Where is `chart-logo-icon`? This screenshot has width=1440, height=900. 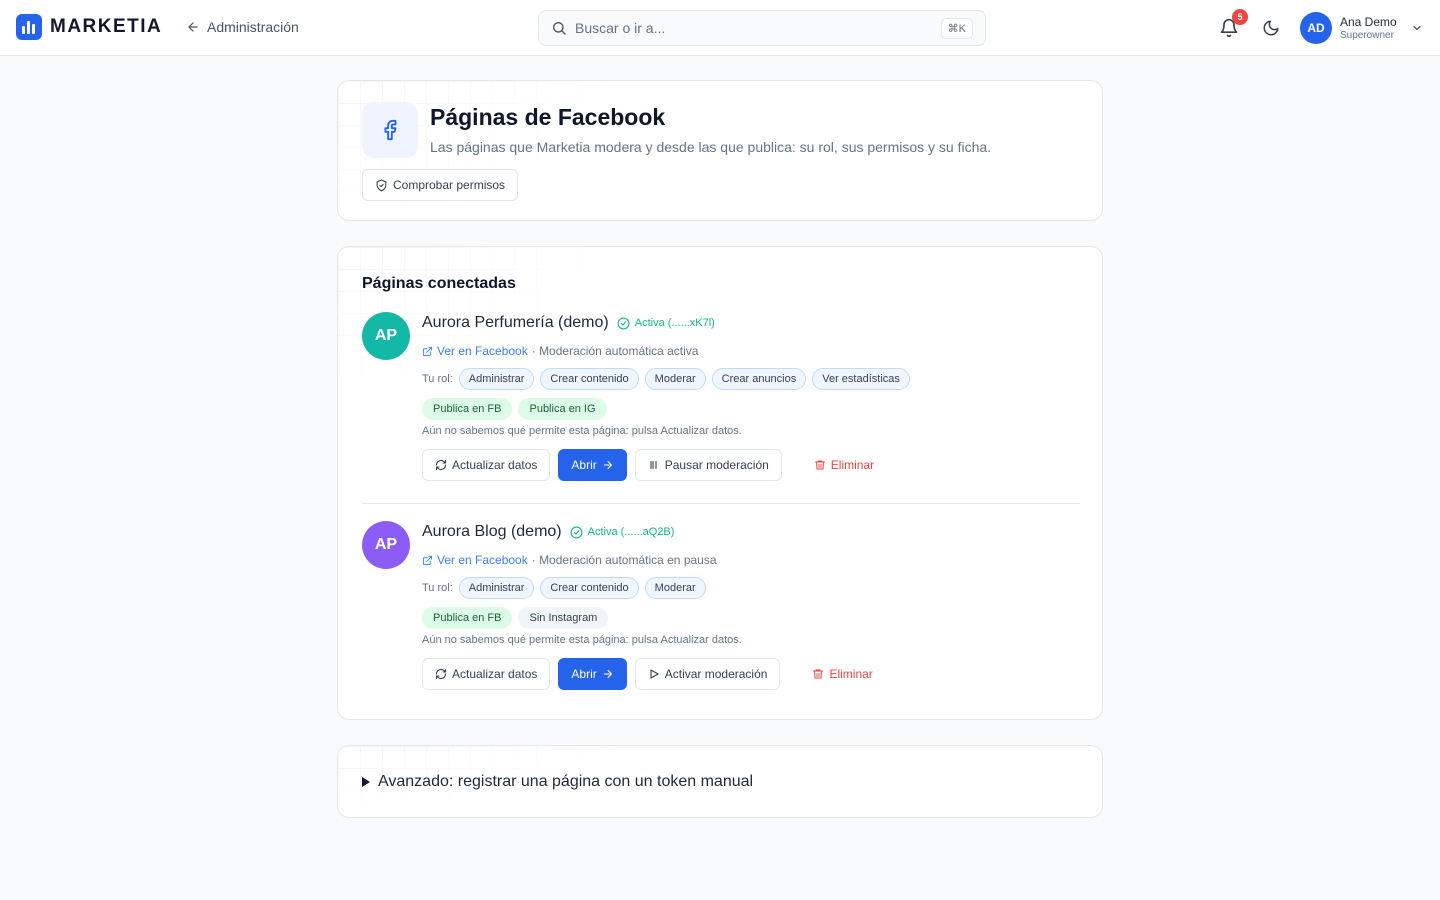
chart-logo-icon is located at coordinates (29, 27).